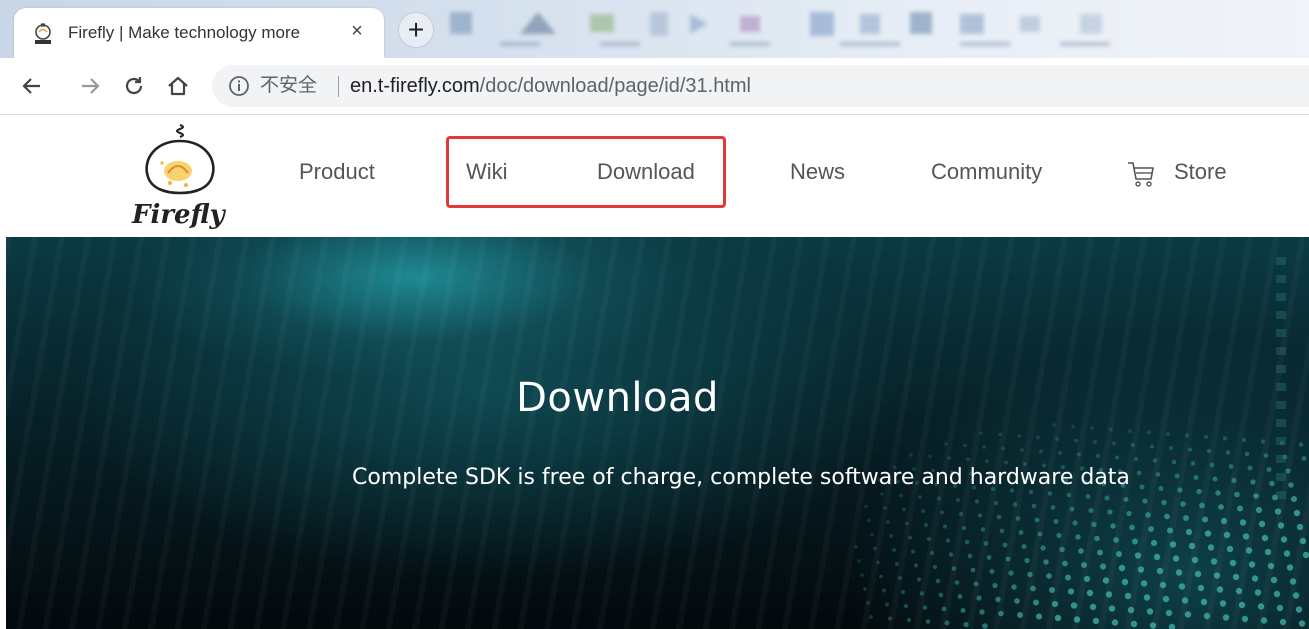 Image resolution: width=1309 pixels, height=629 pixels. I want to click on reload-button, so click(134, 86).